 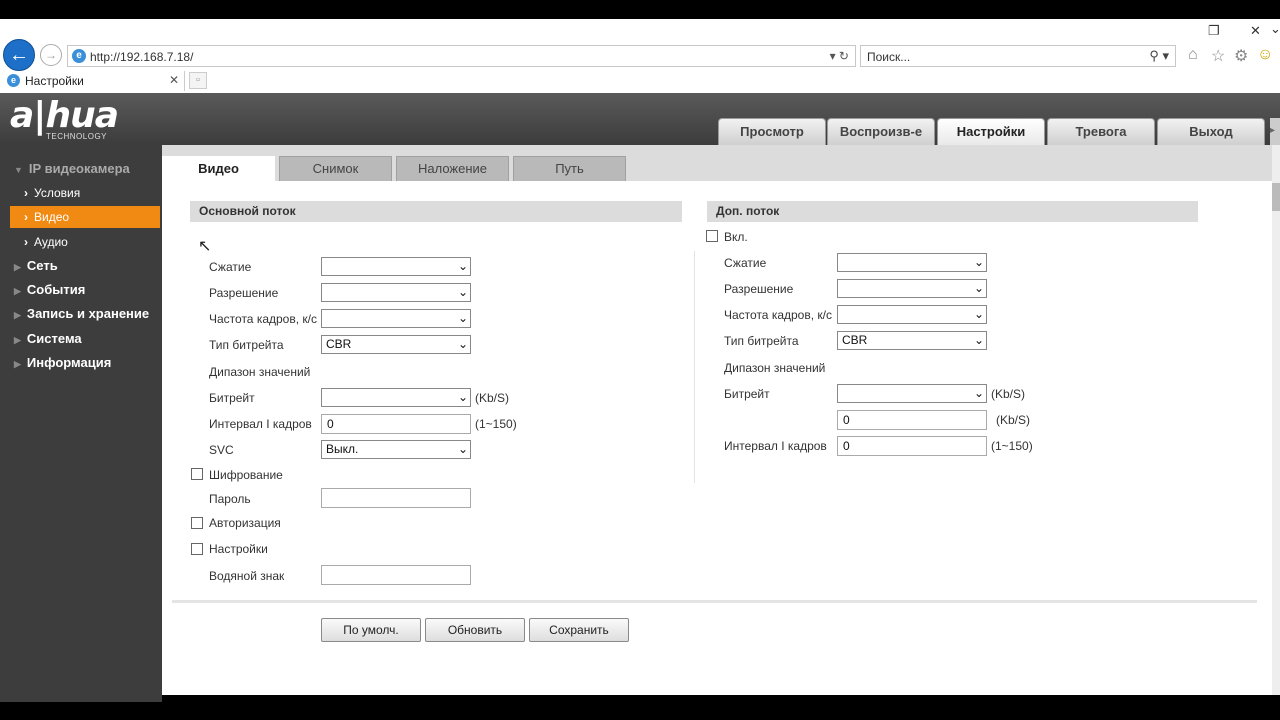 I want to click on sub-bitrate-input-unit: (Kb/S), so click(x=1013, y=420).